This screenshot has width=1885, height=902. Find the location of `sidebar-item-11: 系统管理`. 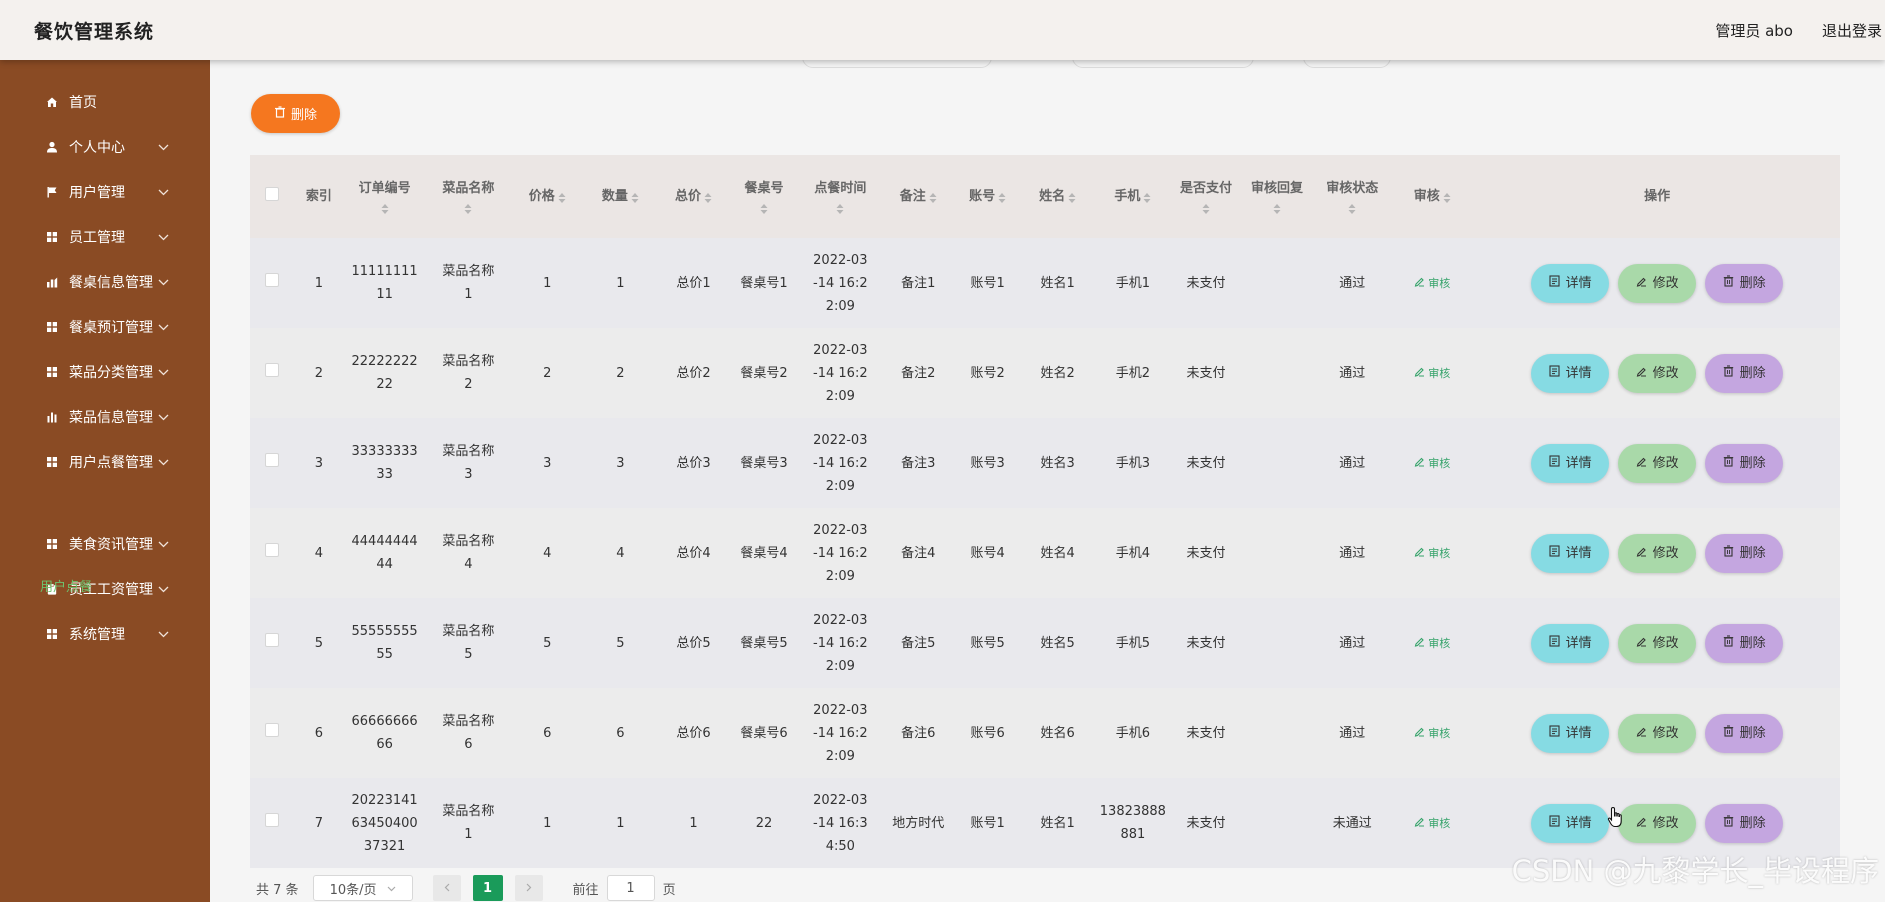

sidebar-item-11: 系统管理 is located at coordinates (105, 634).